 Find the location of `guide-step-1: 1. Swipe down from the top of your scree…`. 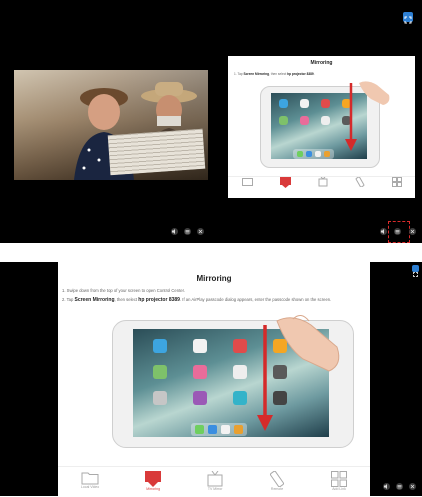

guide-step-1: 1. Swipe down from the top of your scree… is located at coordinates (123, 290).